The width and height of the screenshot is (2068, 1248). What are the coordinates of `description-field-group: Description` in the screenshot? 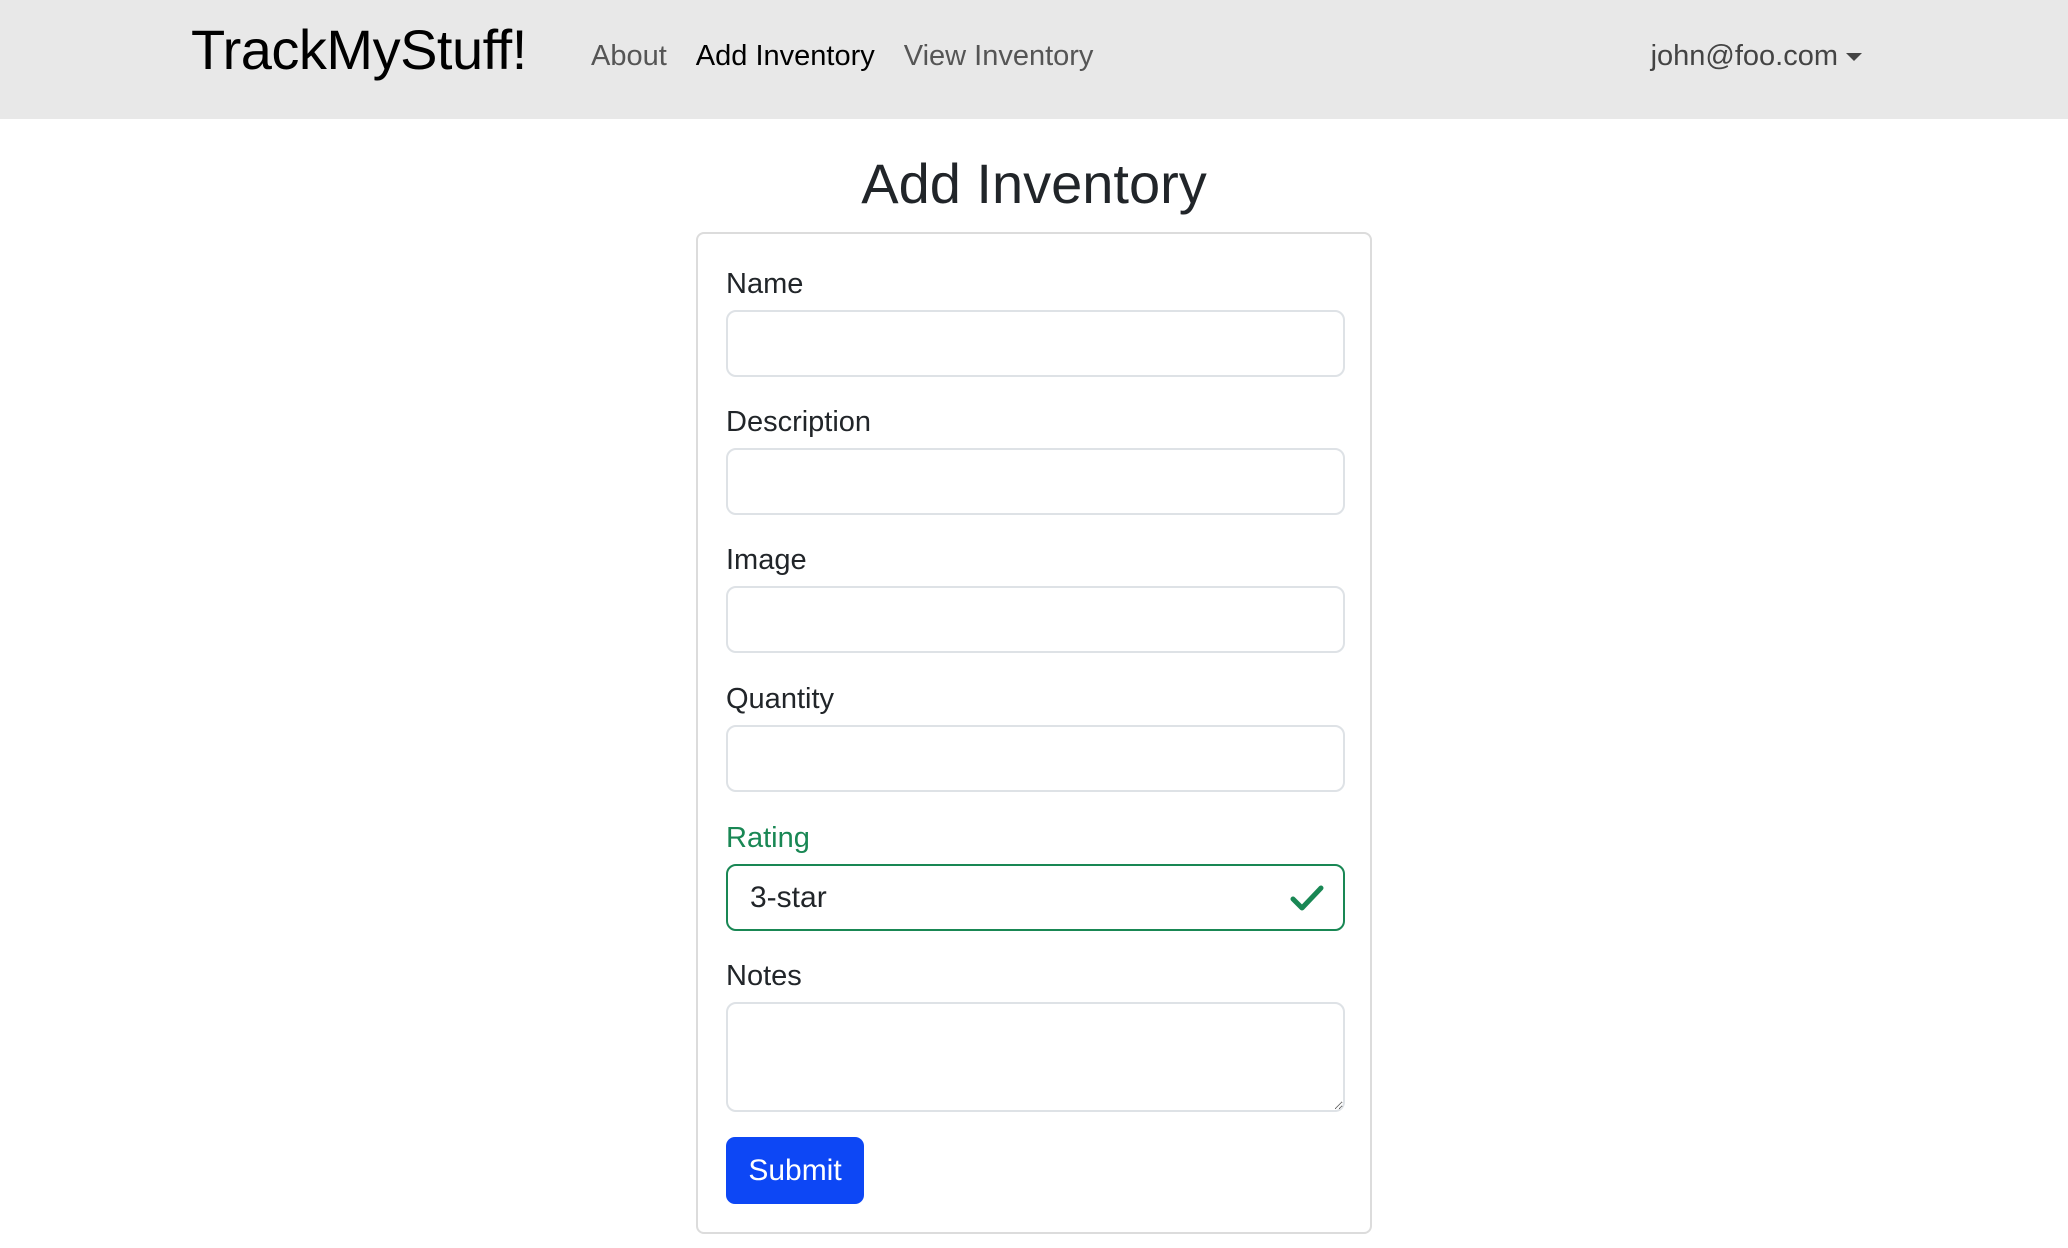 It's located at (1035, 459).